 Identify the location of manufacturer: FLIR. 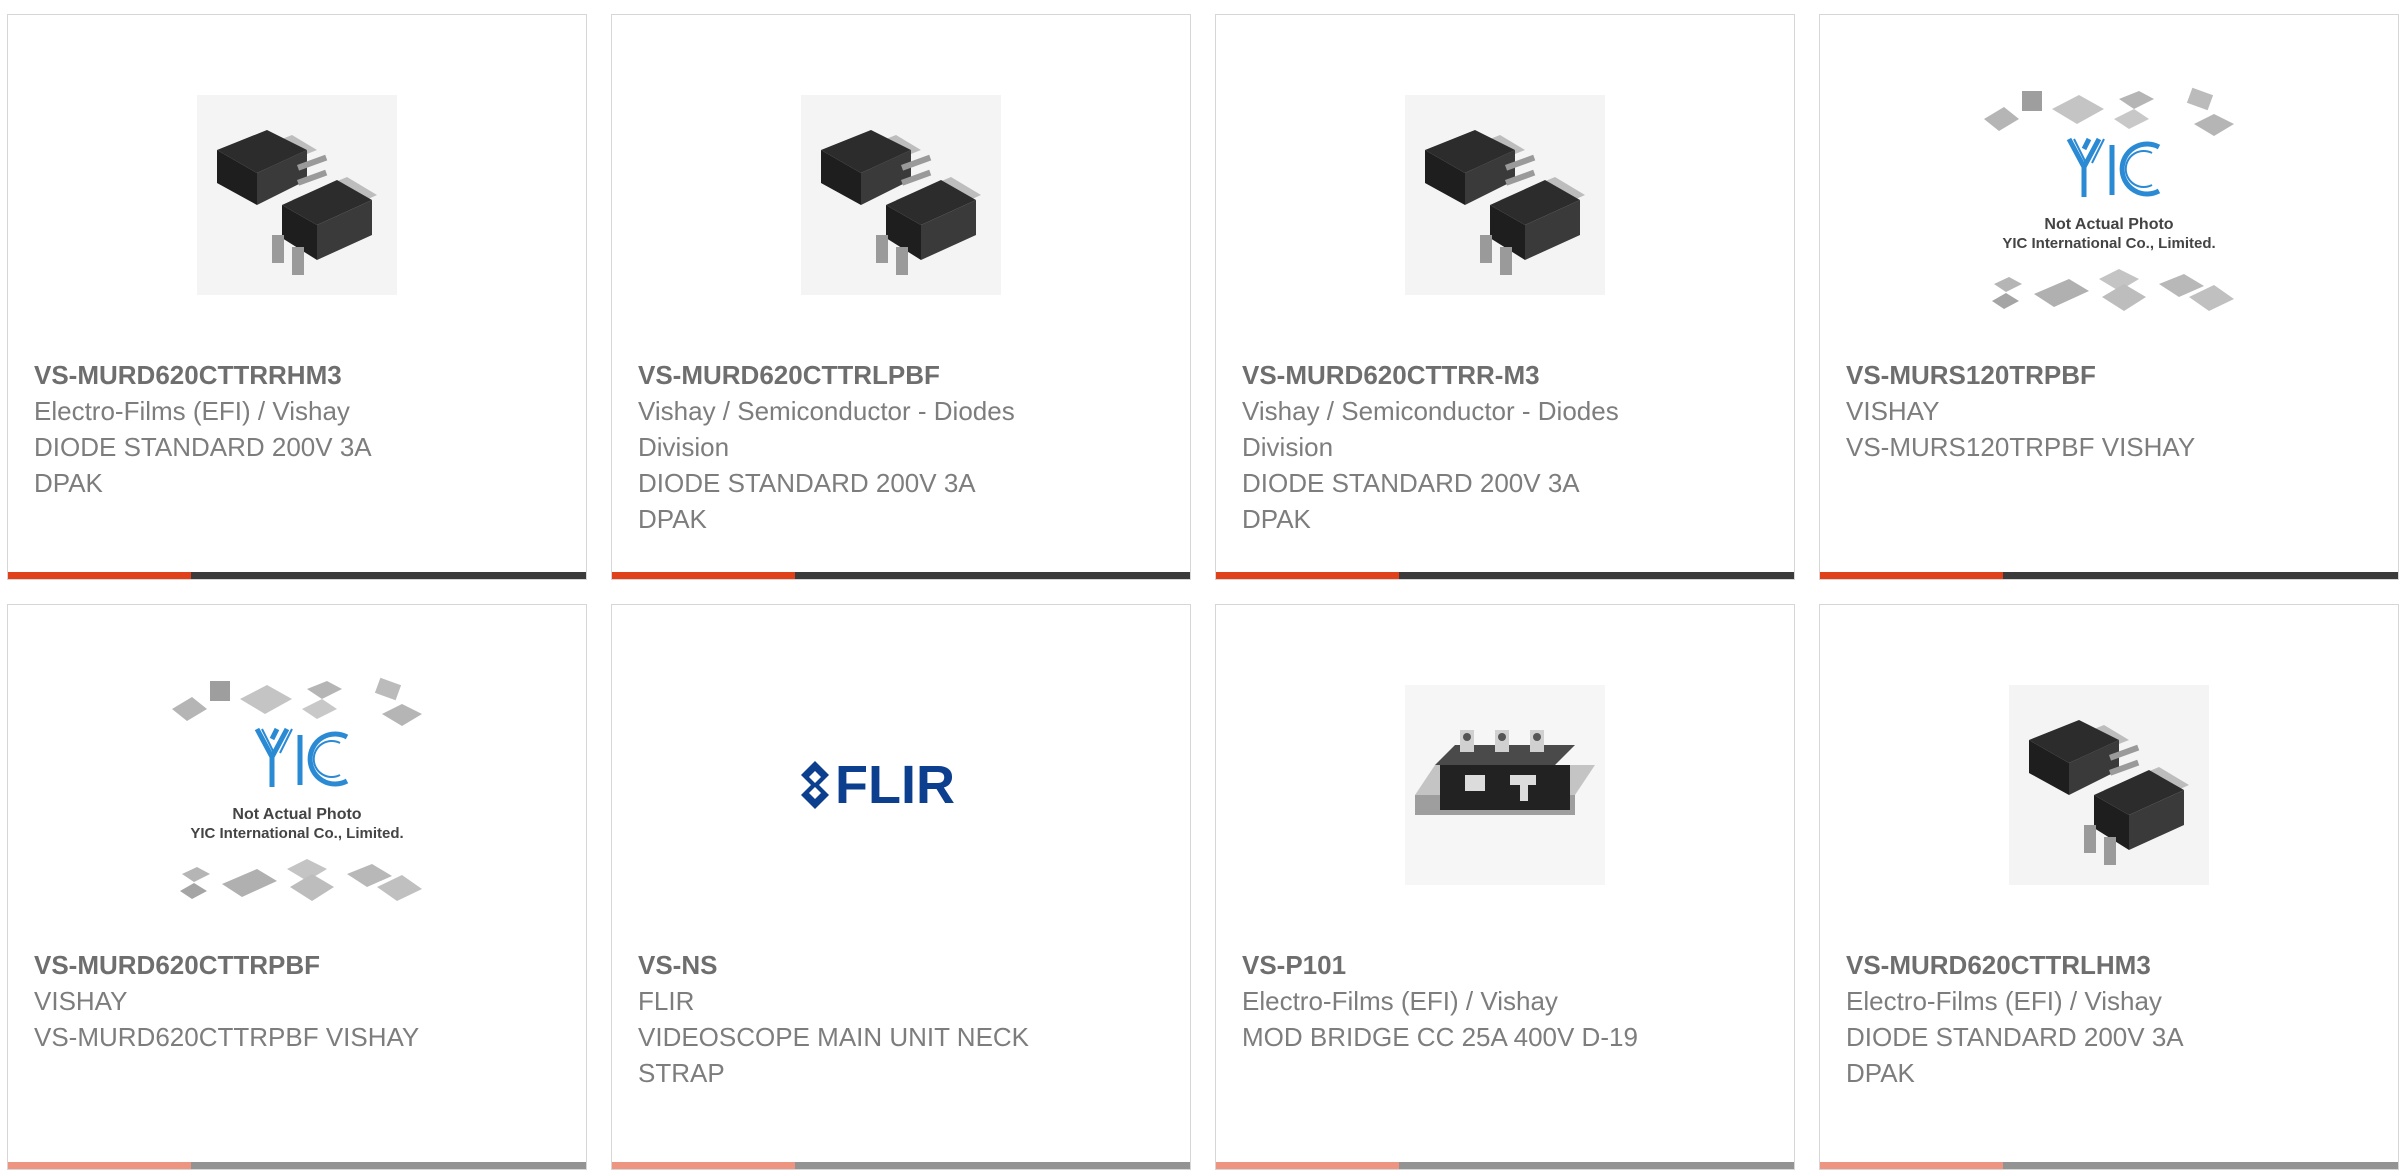
(666, 1001).